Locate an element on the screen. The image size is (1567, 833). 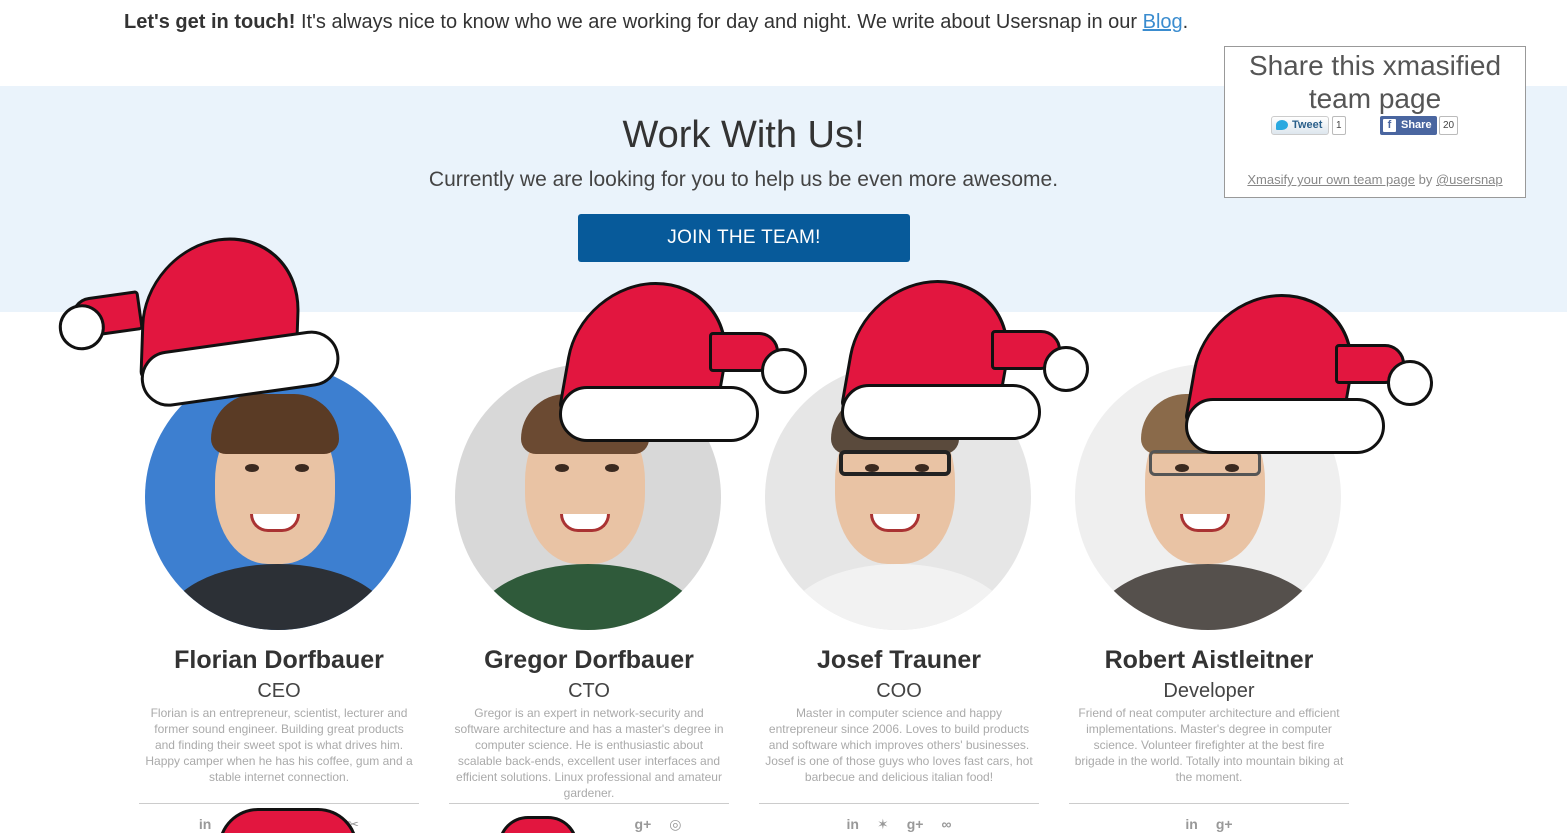
tweet-button: Tweet is located at coordinates (1300, 125).